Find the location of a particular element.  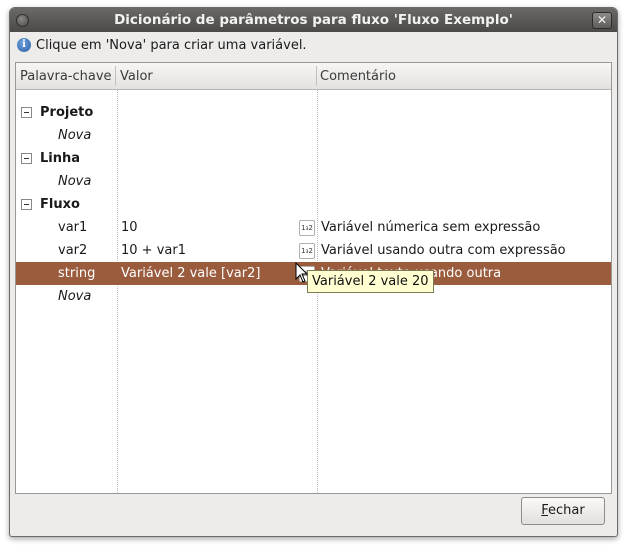

column-header-comment: Comentário is located at coordinates (358, 76).